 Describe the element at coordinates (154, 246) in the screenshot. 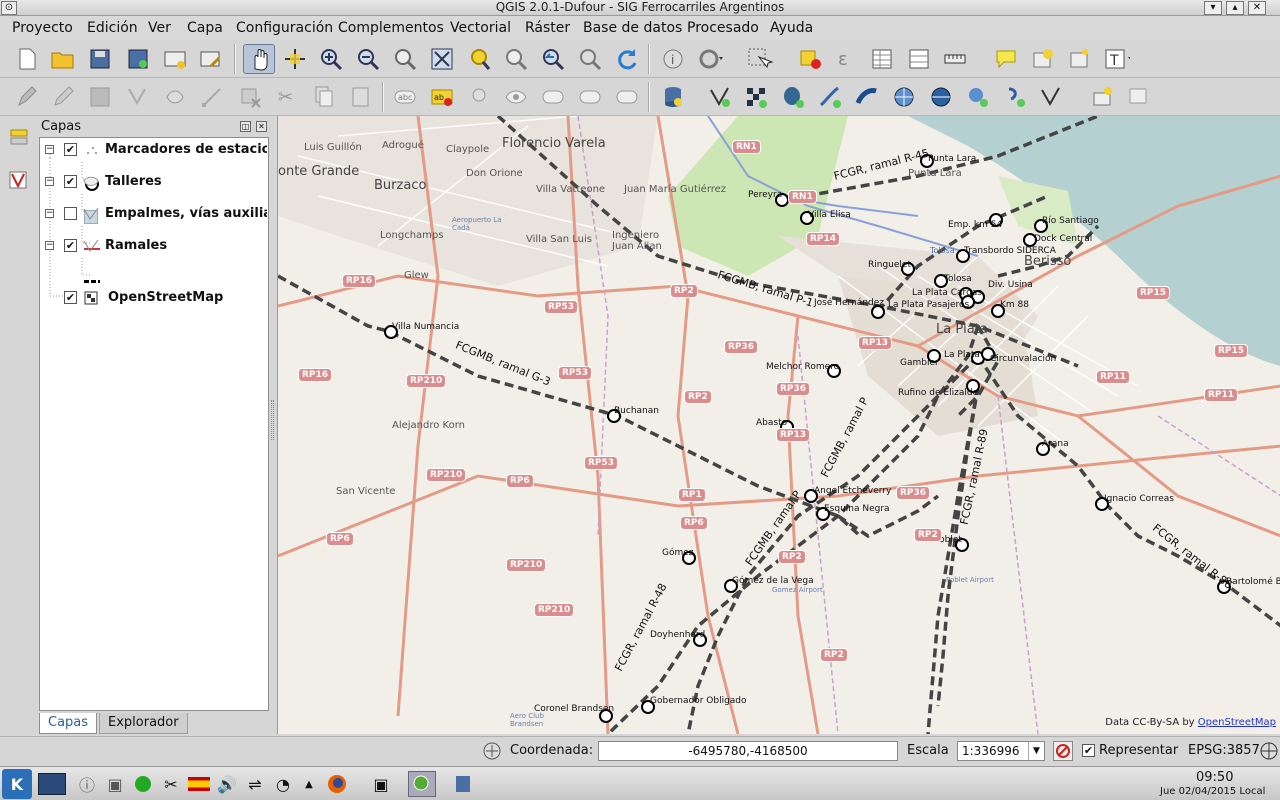

I see `layer-item-ramales: − ✔ Ramales` at that location.